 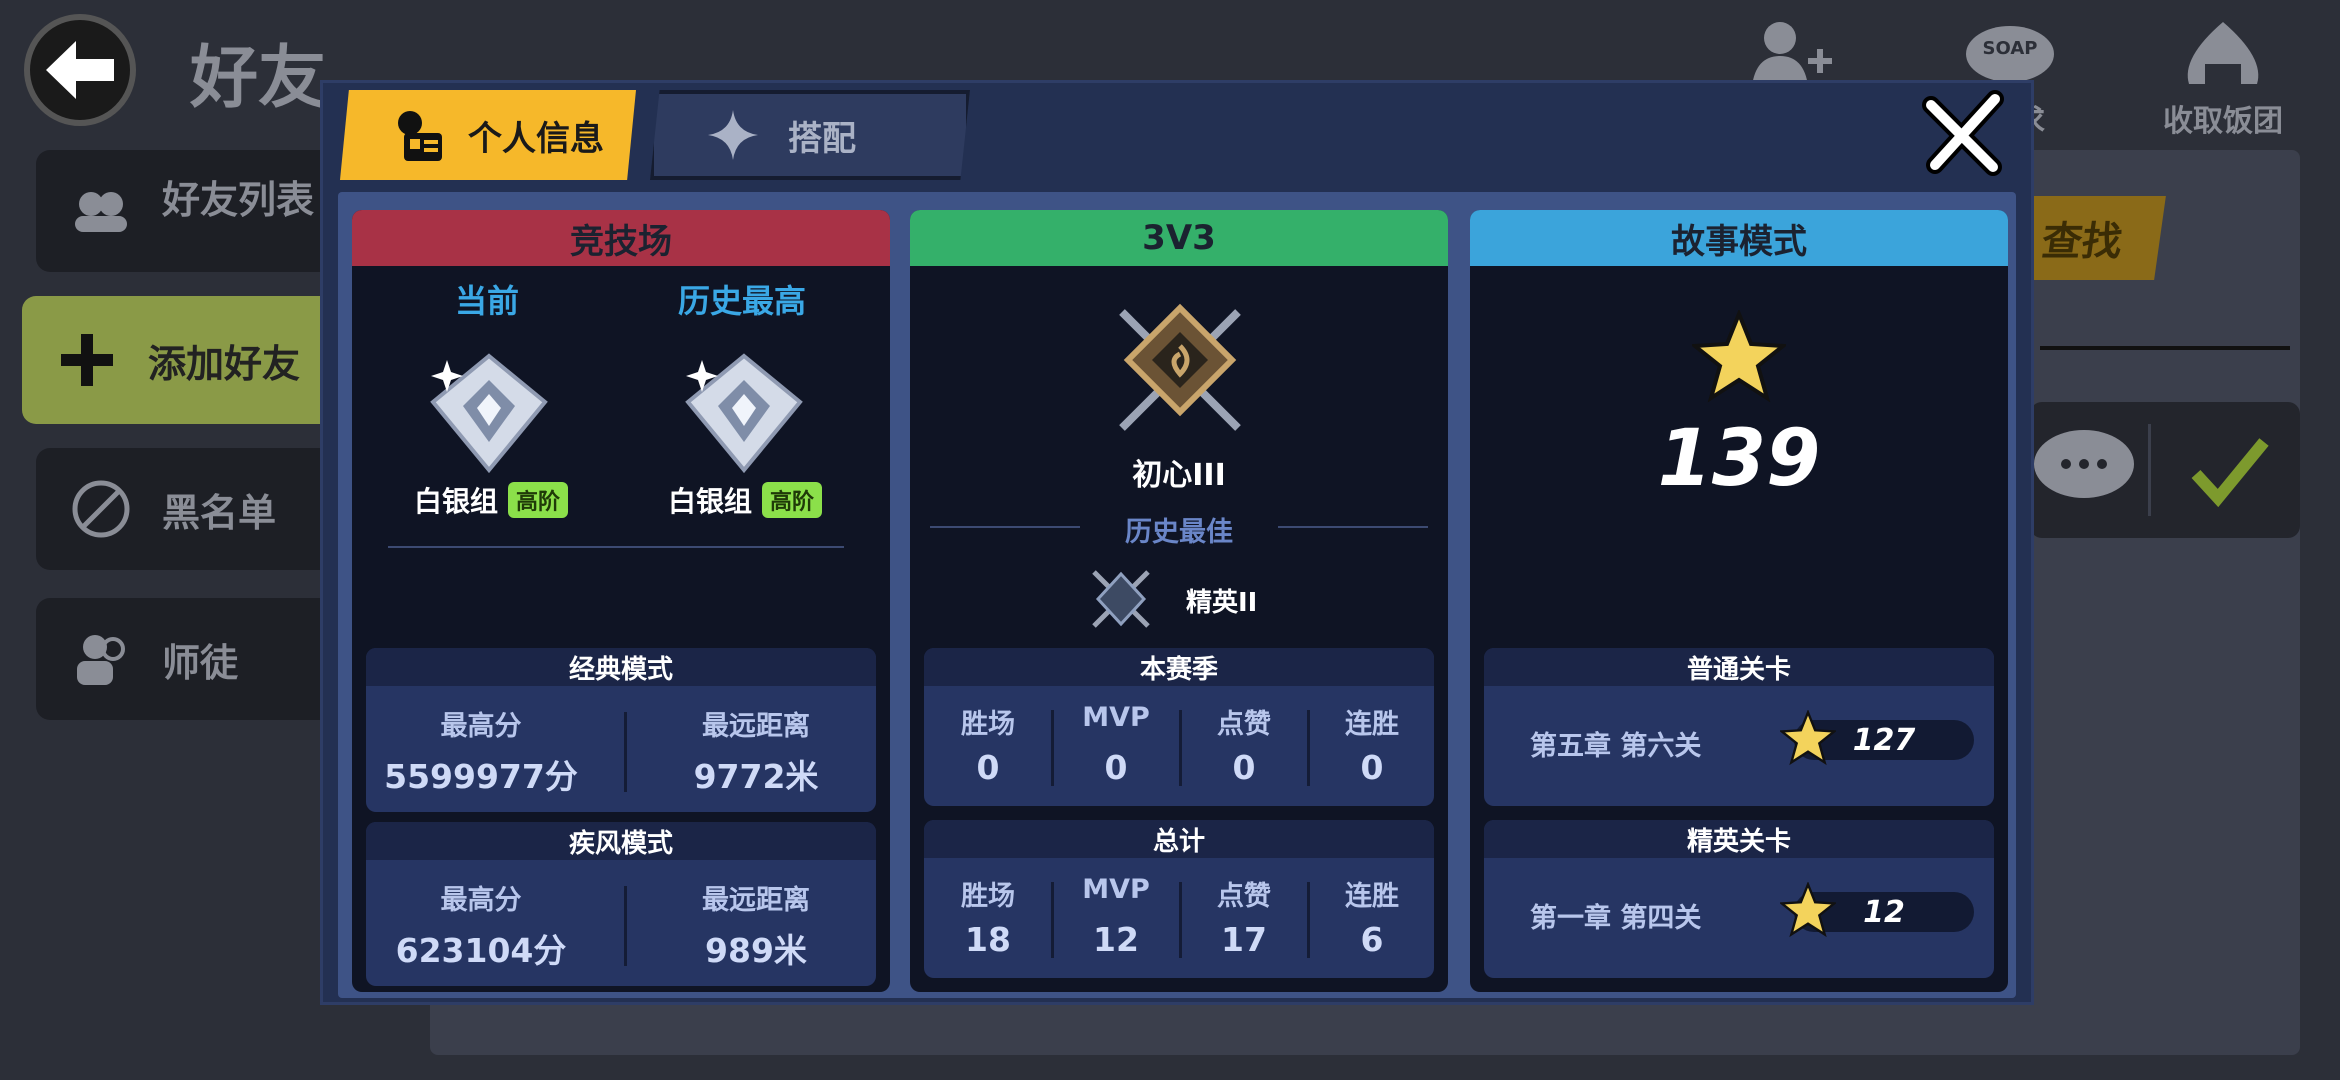 I want to click on current-3v3-rank: 初心III, so click(x=1179, y=475).